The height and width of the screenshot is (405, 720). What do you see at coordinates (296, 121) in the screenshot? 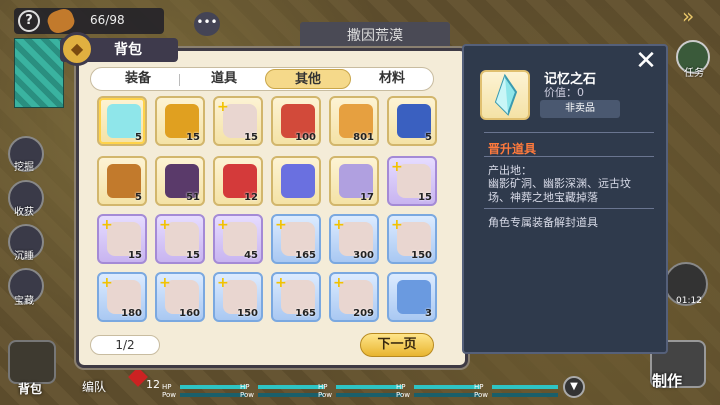
I see `item-slot: 100` at bounding box center [296, 121].